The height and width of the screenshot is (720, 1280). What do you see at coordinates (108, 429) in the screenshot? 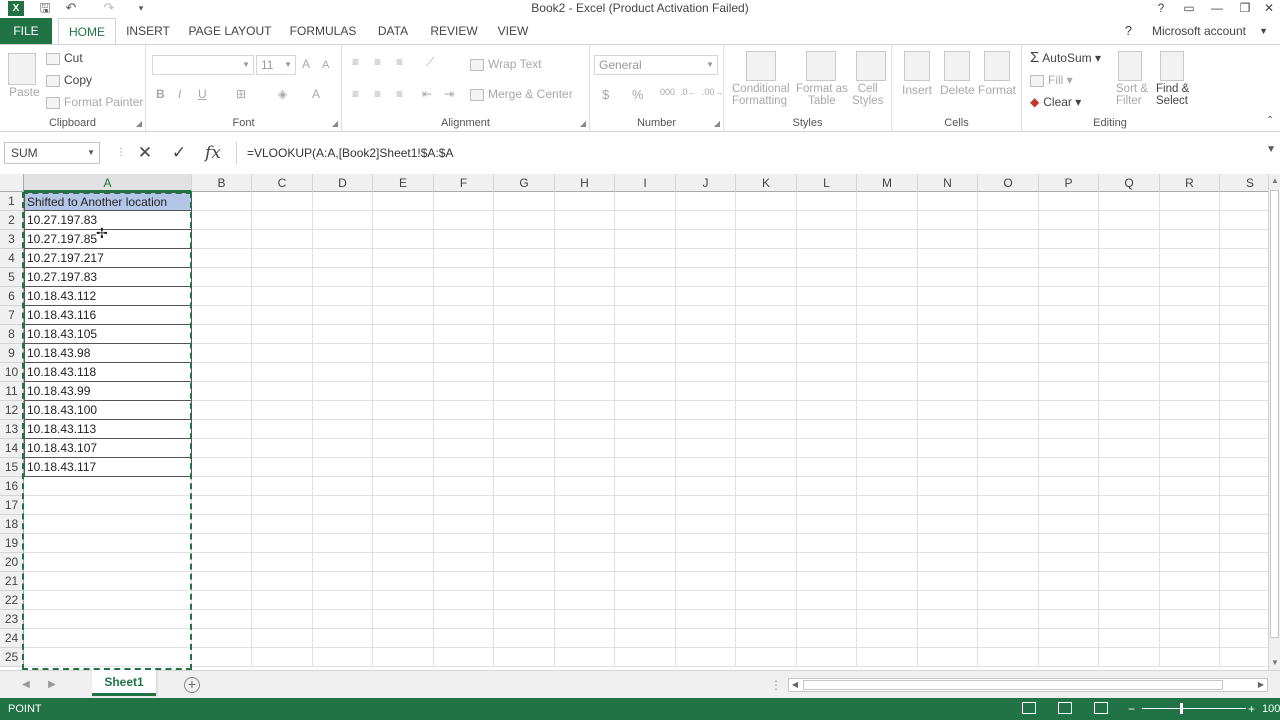
I see `cell-a13: 10.18.43.113` at bounding box center [108, 429].